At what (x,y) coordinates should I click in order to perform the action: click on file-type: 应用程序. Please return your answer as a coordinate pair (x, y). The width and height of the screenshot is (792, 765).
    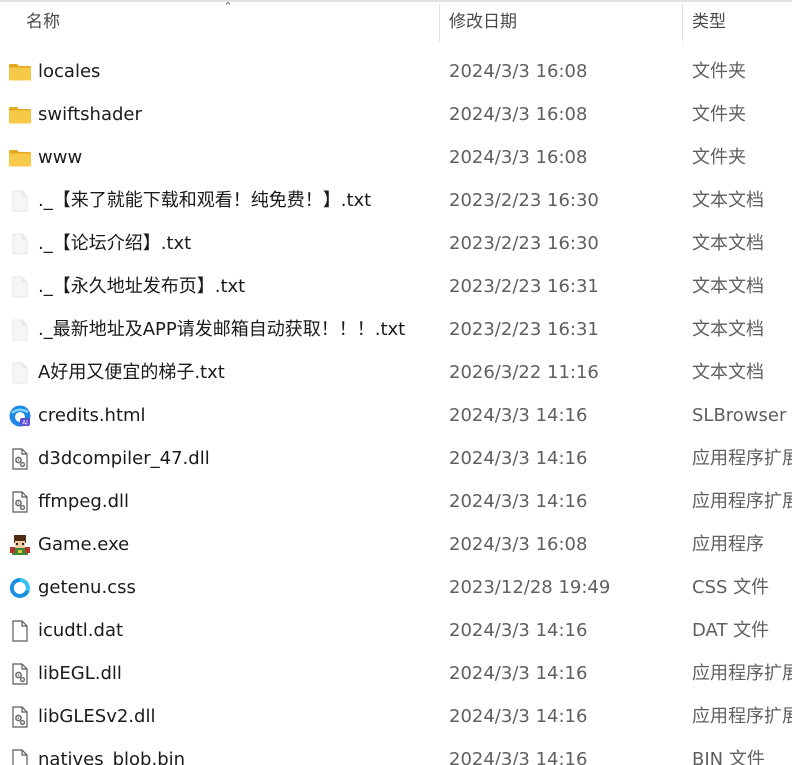
    Looking at the image, I should click on (728, 544).